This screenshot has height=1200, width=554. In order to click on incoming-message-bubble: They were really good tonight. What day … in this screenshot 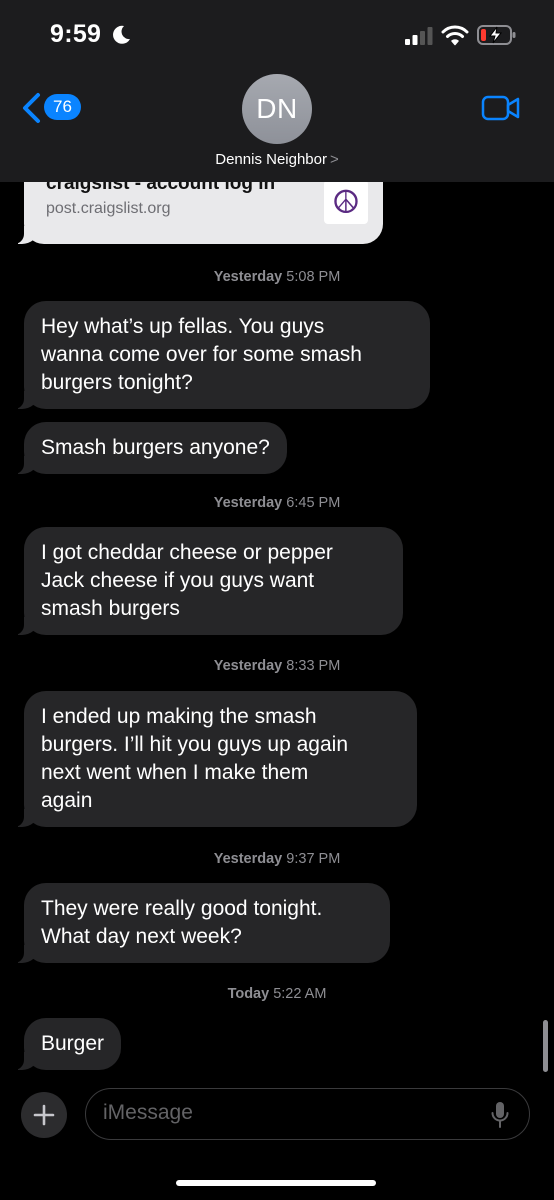, I will do `click(202, 923)`.